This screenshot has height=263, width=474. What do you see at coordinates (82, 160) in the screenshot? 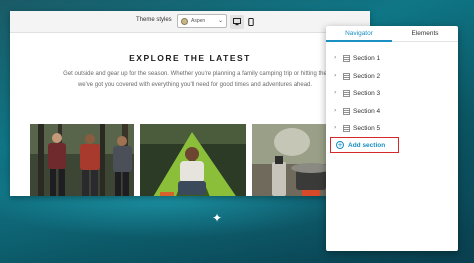
I see `hikers-in-forest-photo` at bounding box center [82, 160].